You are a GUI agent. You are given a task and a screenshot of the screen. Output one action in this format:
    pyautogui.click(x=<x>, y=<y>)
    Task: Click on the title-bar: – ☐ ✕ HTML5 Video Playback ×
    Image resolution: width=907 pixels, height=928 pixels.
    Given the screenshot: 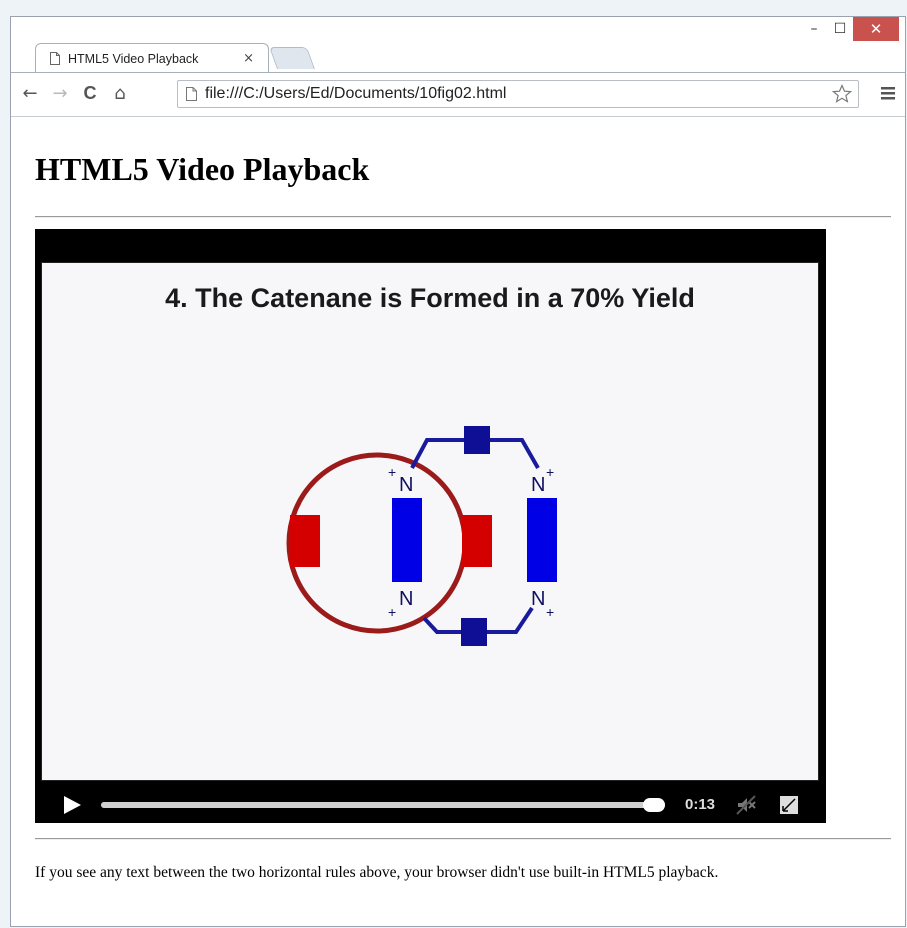 What is the action you would take?
    pyautogui.click(x=458, y=45)
    